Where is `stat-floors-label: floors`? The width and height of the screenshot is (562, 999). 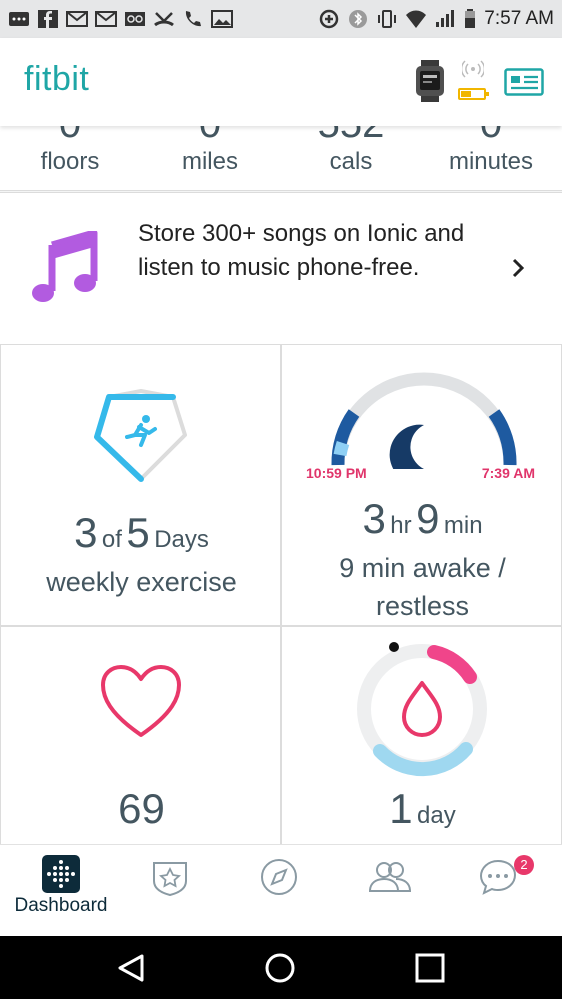 stat-floors-label: floors is located at coordinates (70, 161).